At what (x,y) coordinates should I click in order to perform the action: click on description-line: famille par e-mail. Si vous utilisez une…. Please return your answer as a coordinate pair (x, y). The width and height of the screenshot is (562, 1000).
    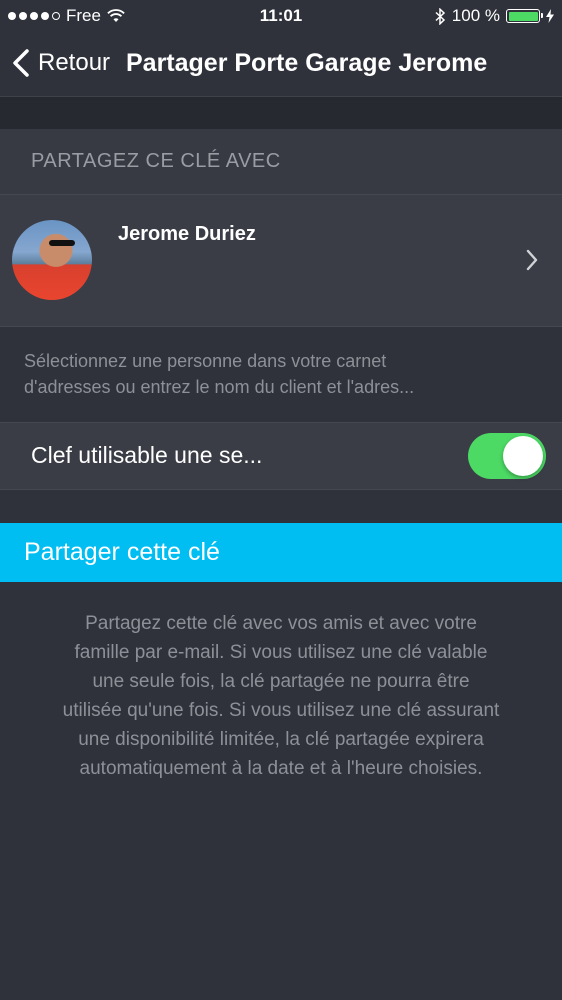
    Looking at the image, I should click on (281, 652).